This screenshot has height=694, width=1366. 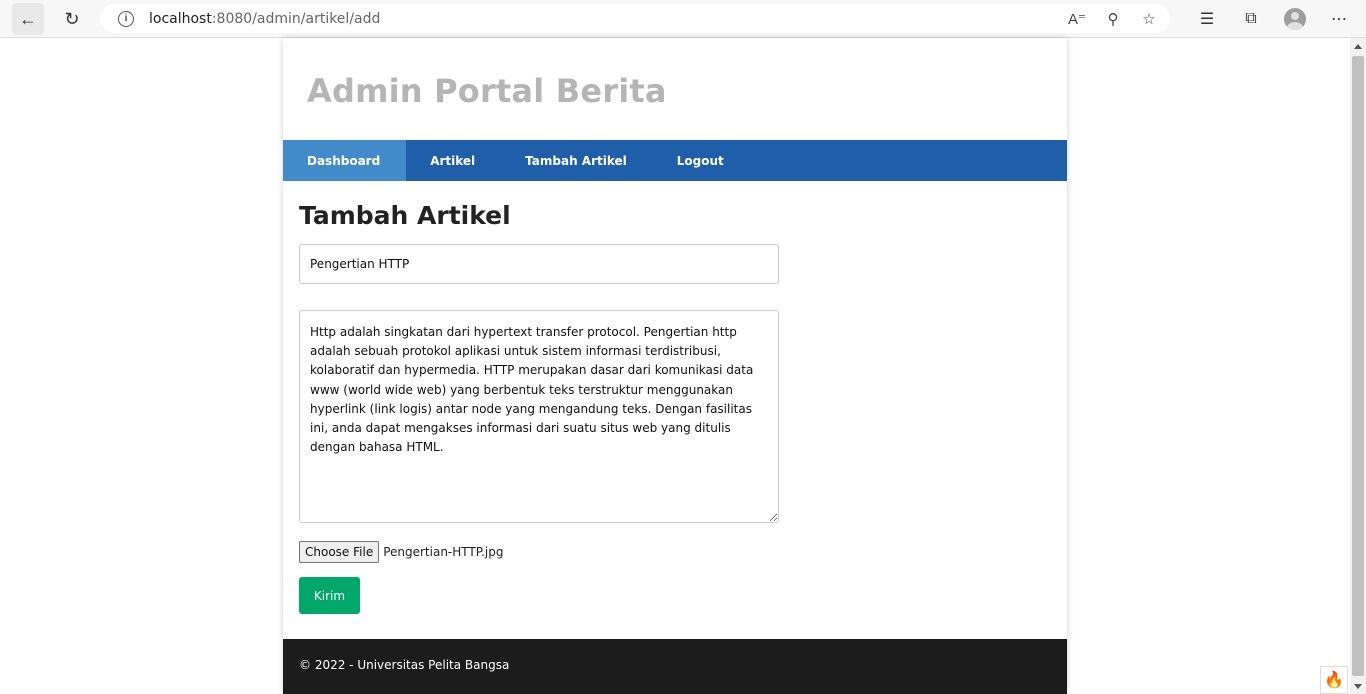 What do you see at coordinates (1358, 686) in the screenshot?
I see `scroll-down-icon` at bounding box center [1358, 686].